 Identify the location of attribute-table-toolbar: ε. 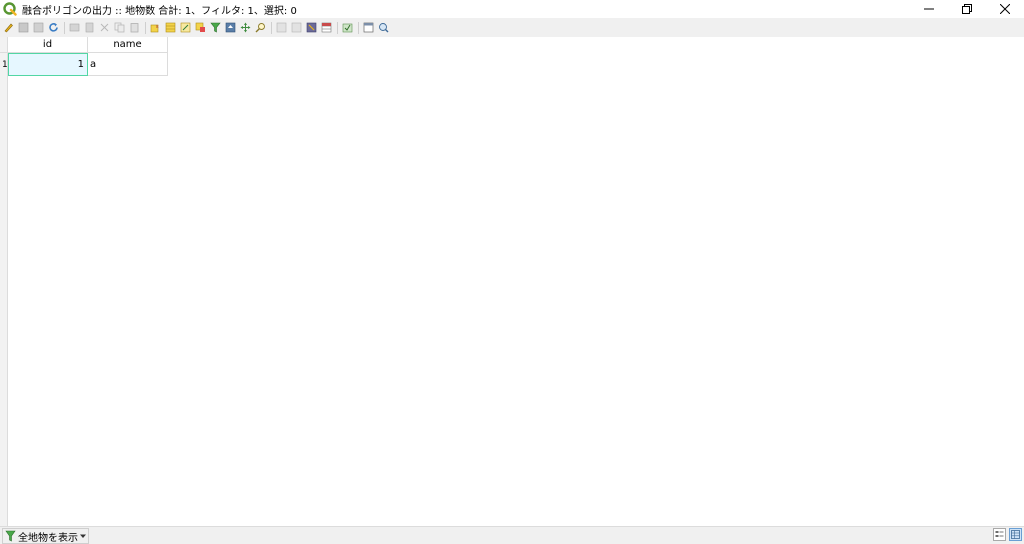
(512, 27).